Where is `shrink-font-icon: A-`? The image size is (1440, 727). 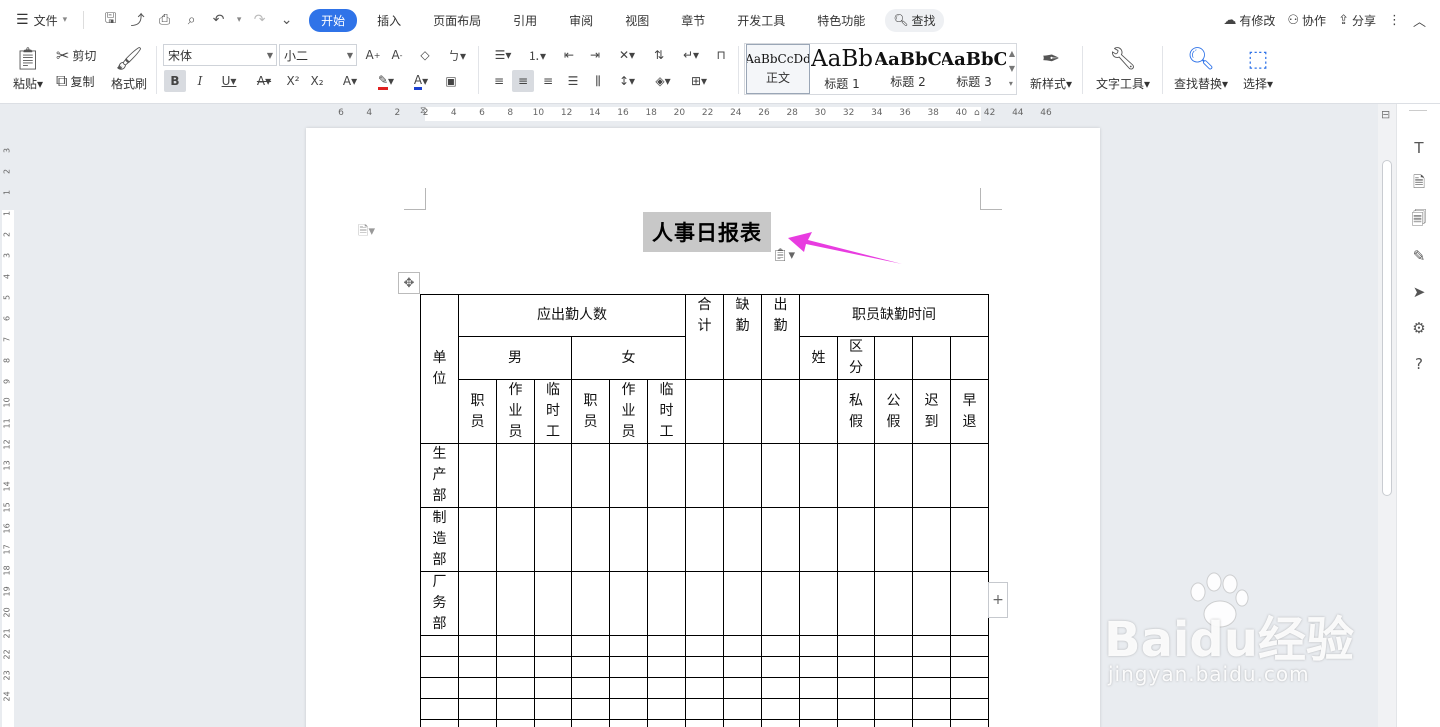 shrink-font-icon: A- is located at coordinates (397, 55).